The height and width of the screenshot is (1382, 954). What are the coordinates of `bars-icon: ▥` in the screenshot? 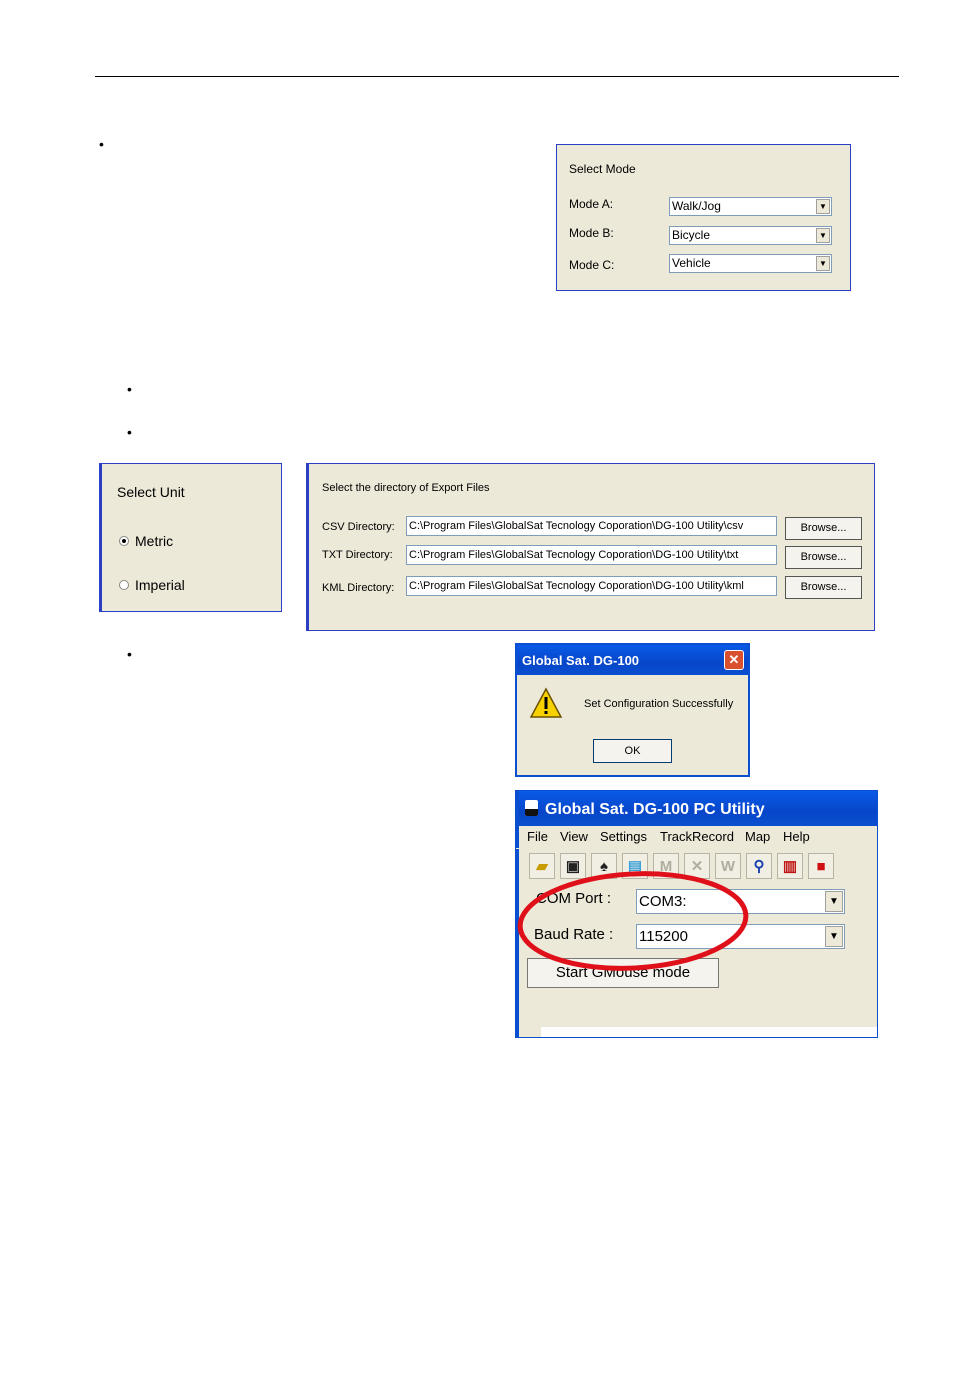 It's located at (790, 866).